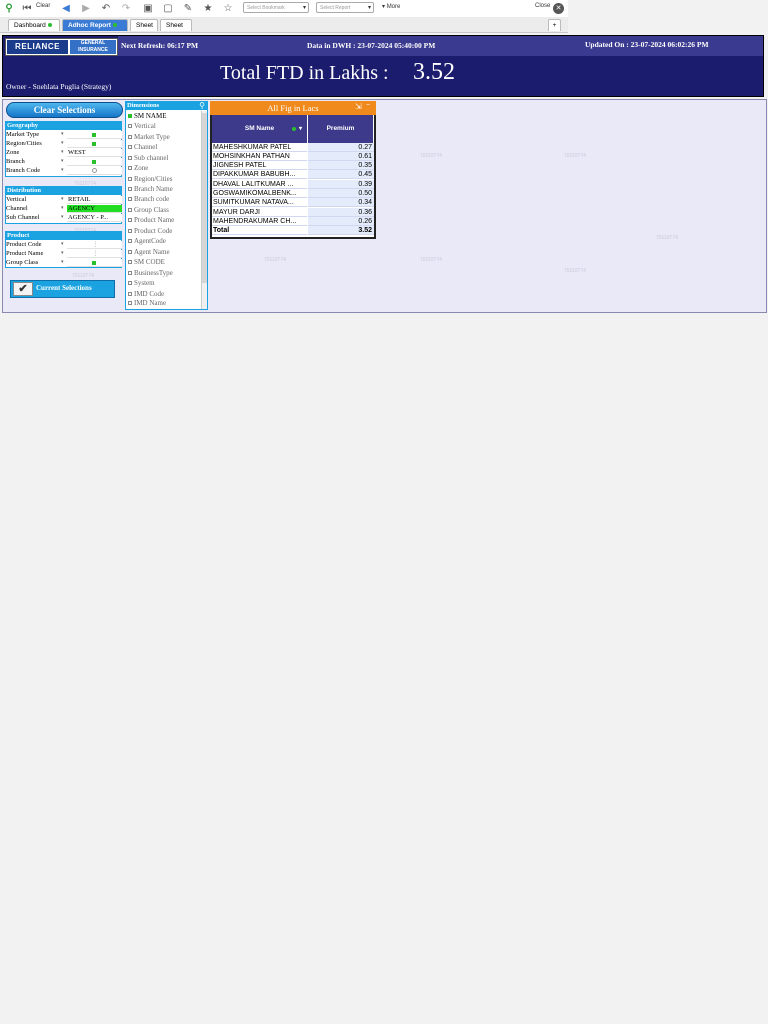  I want to click on filter-value: WEST, so click(94, 153).